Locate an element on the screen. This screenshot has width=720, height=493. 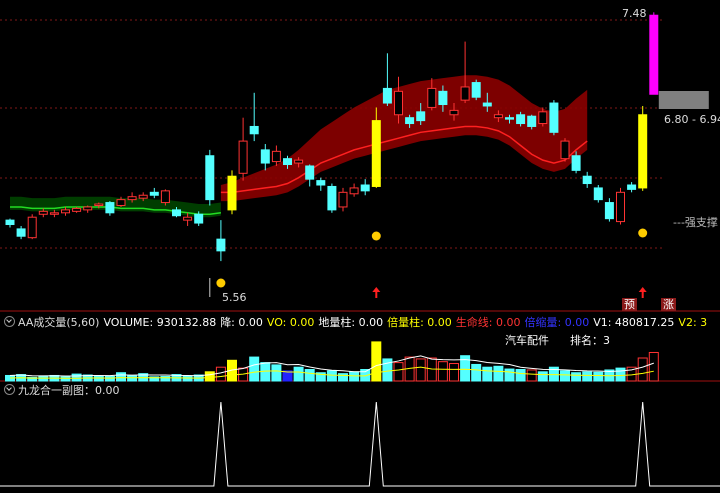
indicator-toggle-icon is located at coordinates (9, 321).